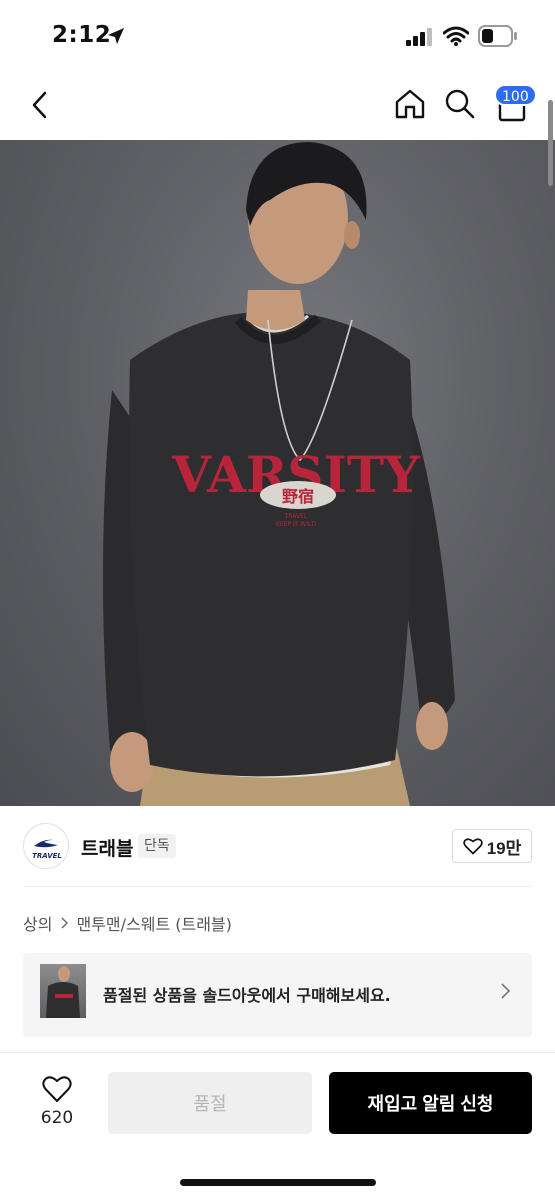 The height and width of the screenshot is (1200, 555). Describe the element at coordinates (430, 1103) in the screenshot. I see `restock-alert-button: 재입고 알림 신청` at that location.